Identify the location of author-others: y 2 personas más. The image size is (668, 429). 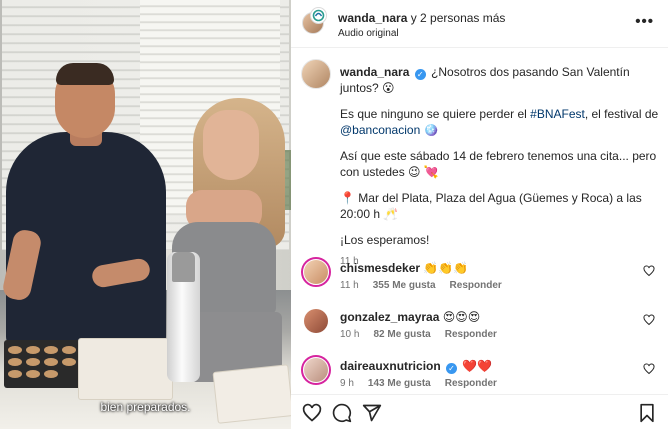
(456, 18).